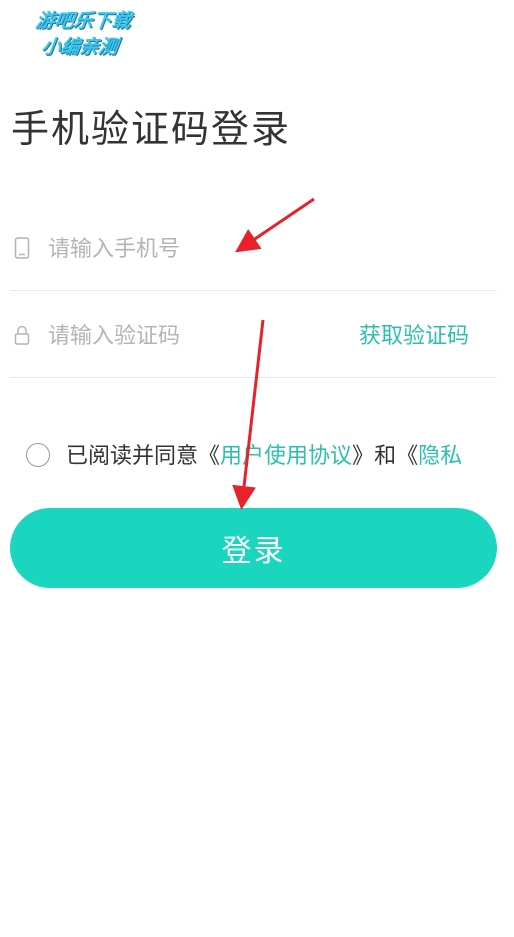  What do you see at coordinates (183, 336) in the screenshot?
I see `verification-code-input` at bounding box center [183, 336].